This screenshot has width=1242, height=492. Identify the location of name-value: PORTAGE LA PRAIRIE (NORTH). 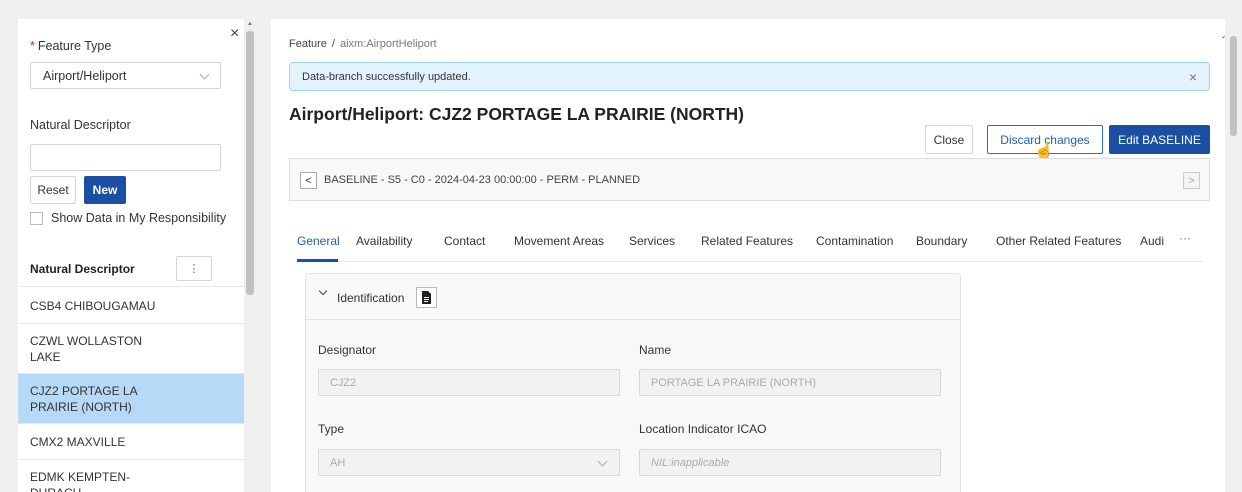
(734, 383).